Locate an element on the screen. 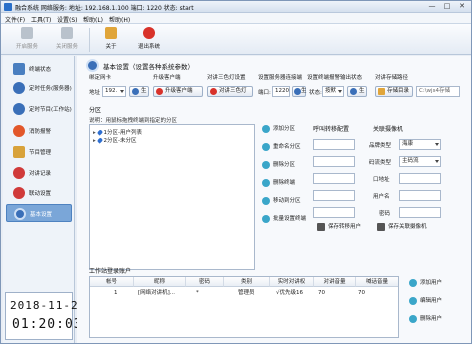 The height and width of the screenshot is (344, 472). sidebar-item-server-tasks: 定时任务(服务器) is located at coordinates (39, 88).